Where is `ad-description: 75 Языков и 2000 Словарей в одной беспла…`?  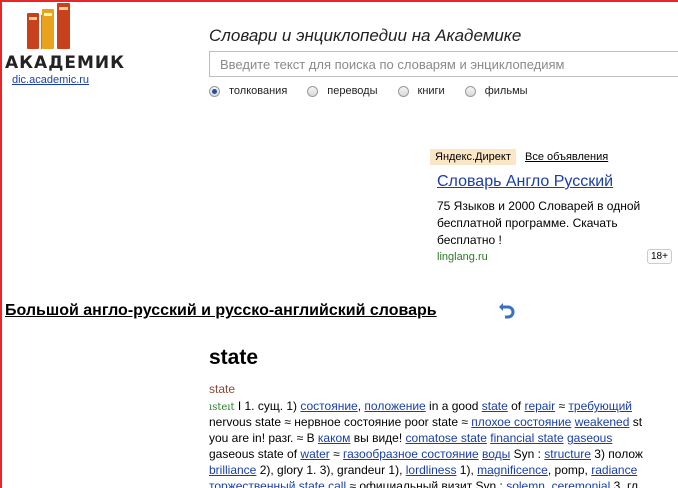
ad-description: 75 Языков и 2000 Словарей в одной беспла… is located at coordinates (539, 223).